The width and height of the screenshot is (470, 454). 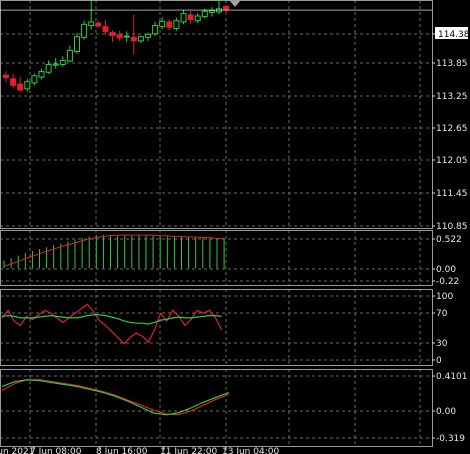 I want to click on oscillator-panel, so click(x=112, y=324).